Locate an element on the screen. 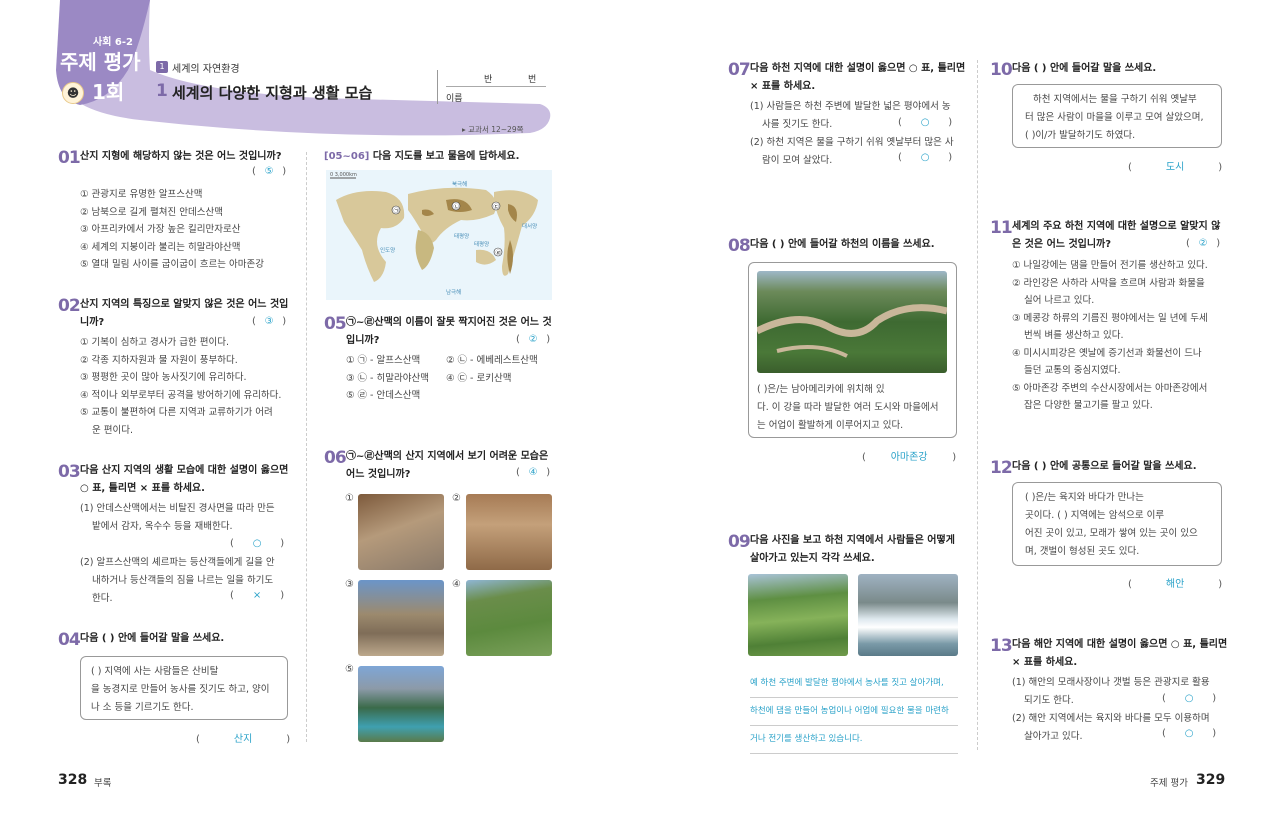 Image resolution: width=1280 pixels, height=814 pixels. q06-label-5: ⑤ is located at coordinates (349, 669).